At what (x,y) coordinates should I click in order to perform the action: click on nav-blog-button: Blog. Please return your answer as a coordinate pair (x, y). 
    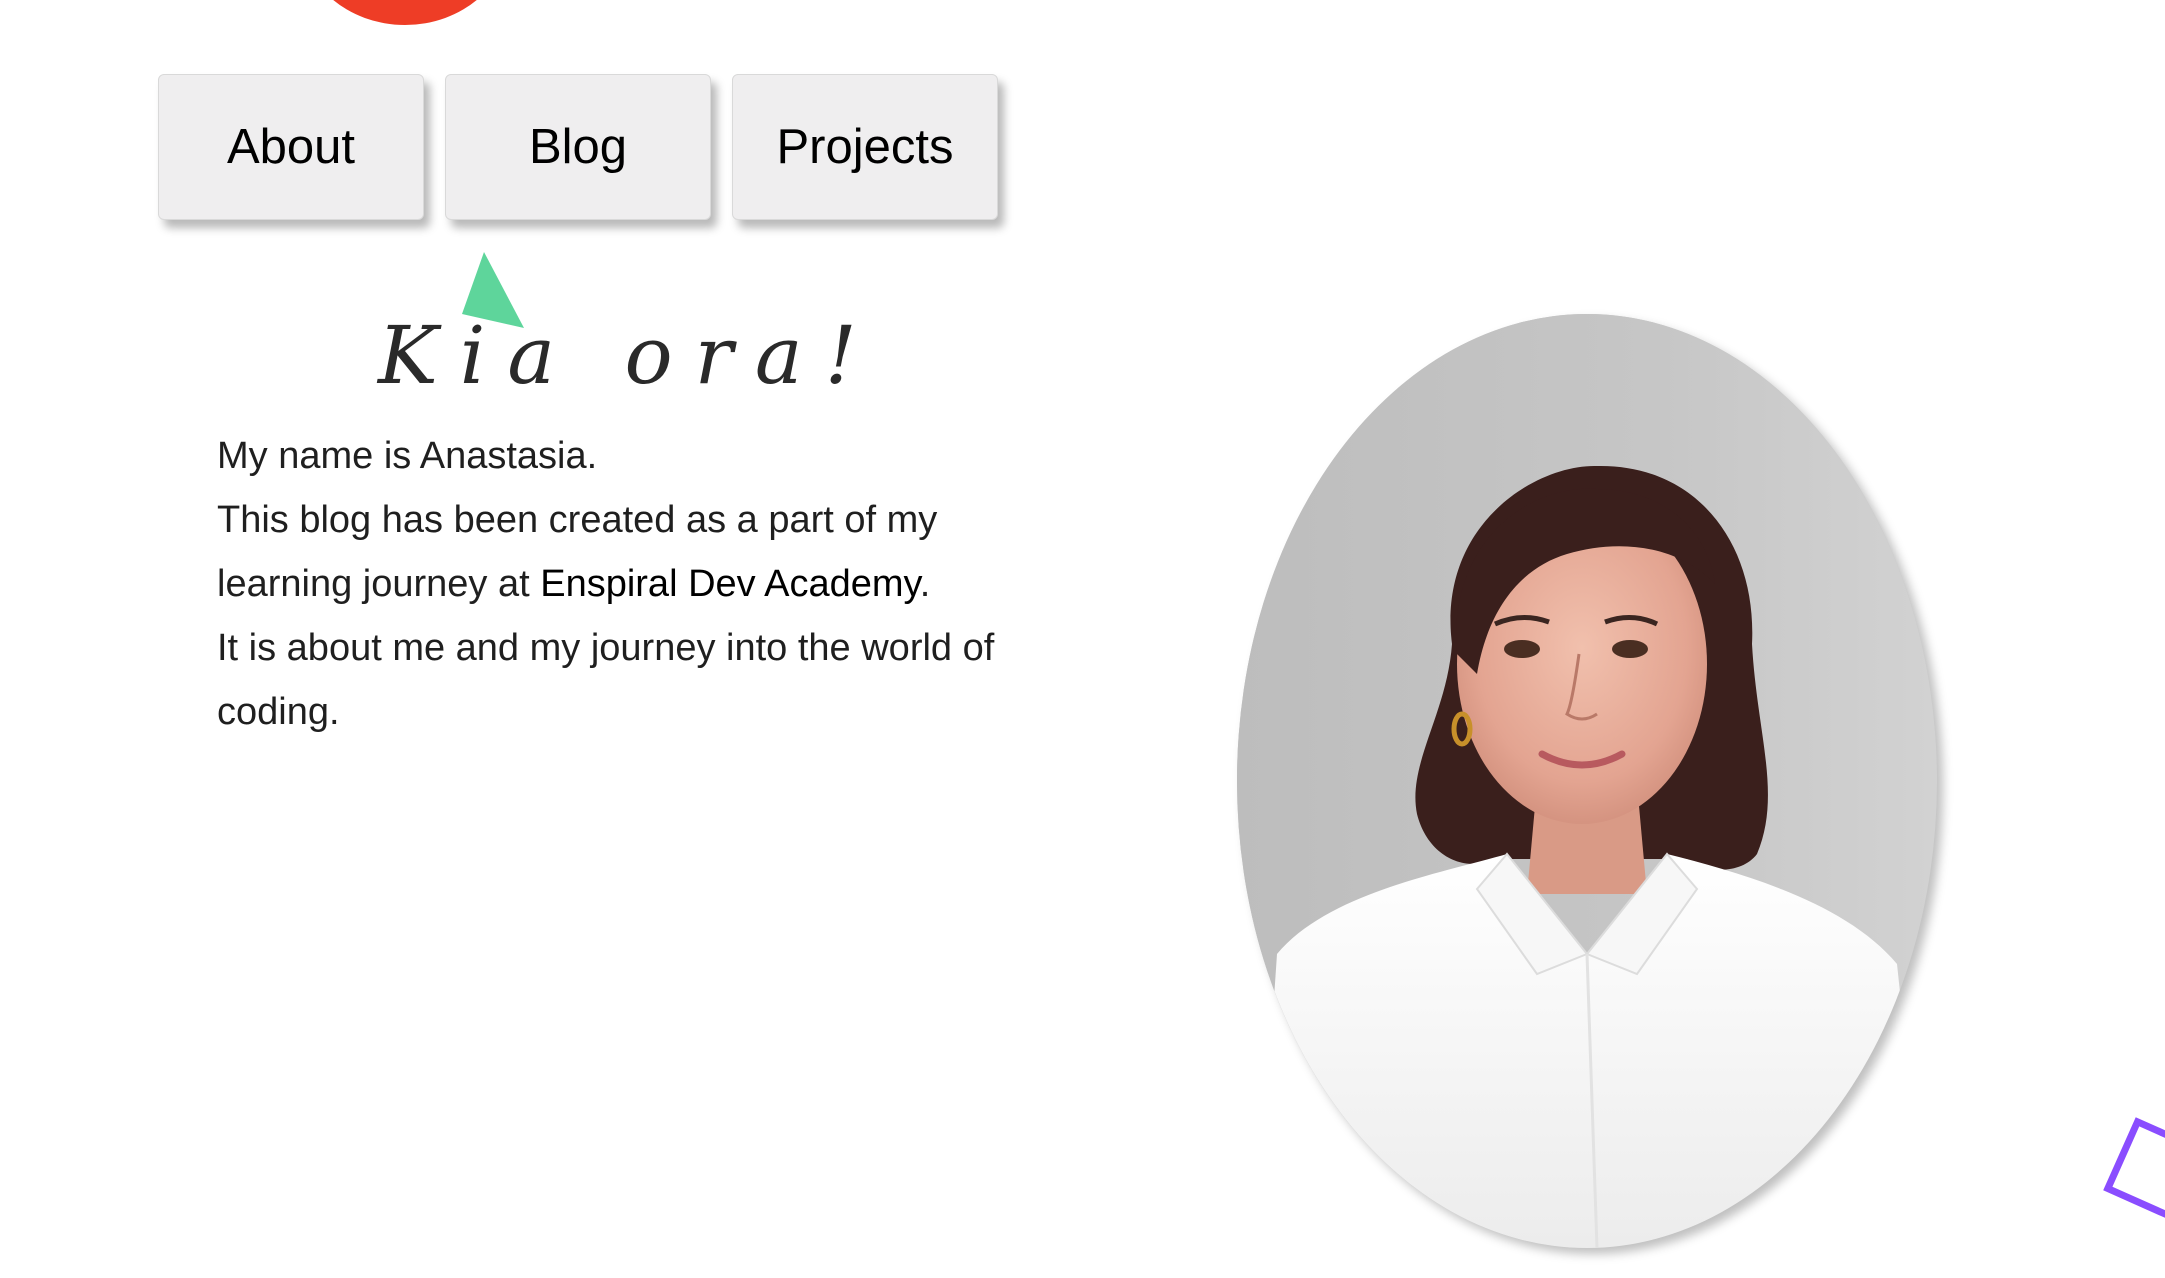
    Looking at the image, I should click on (578, 147).